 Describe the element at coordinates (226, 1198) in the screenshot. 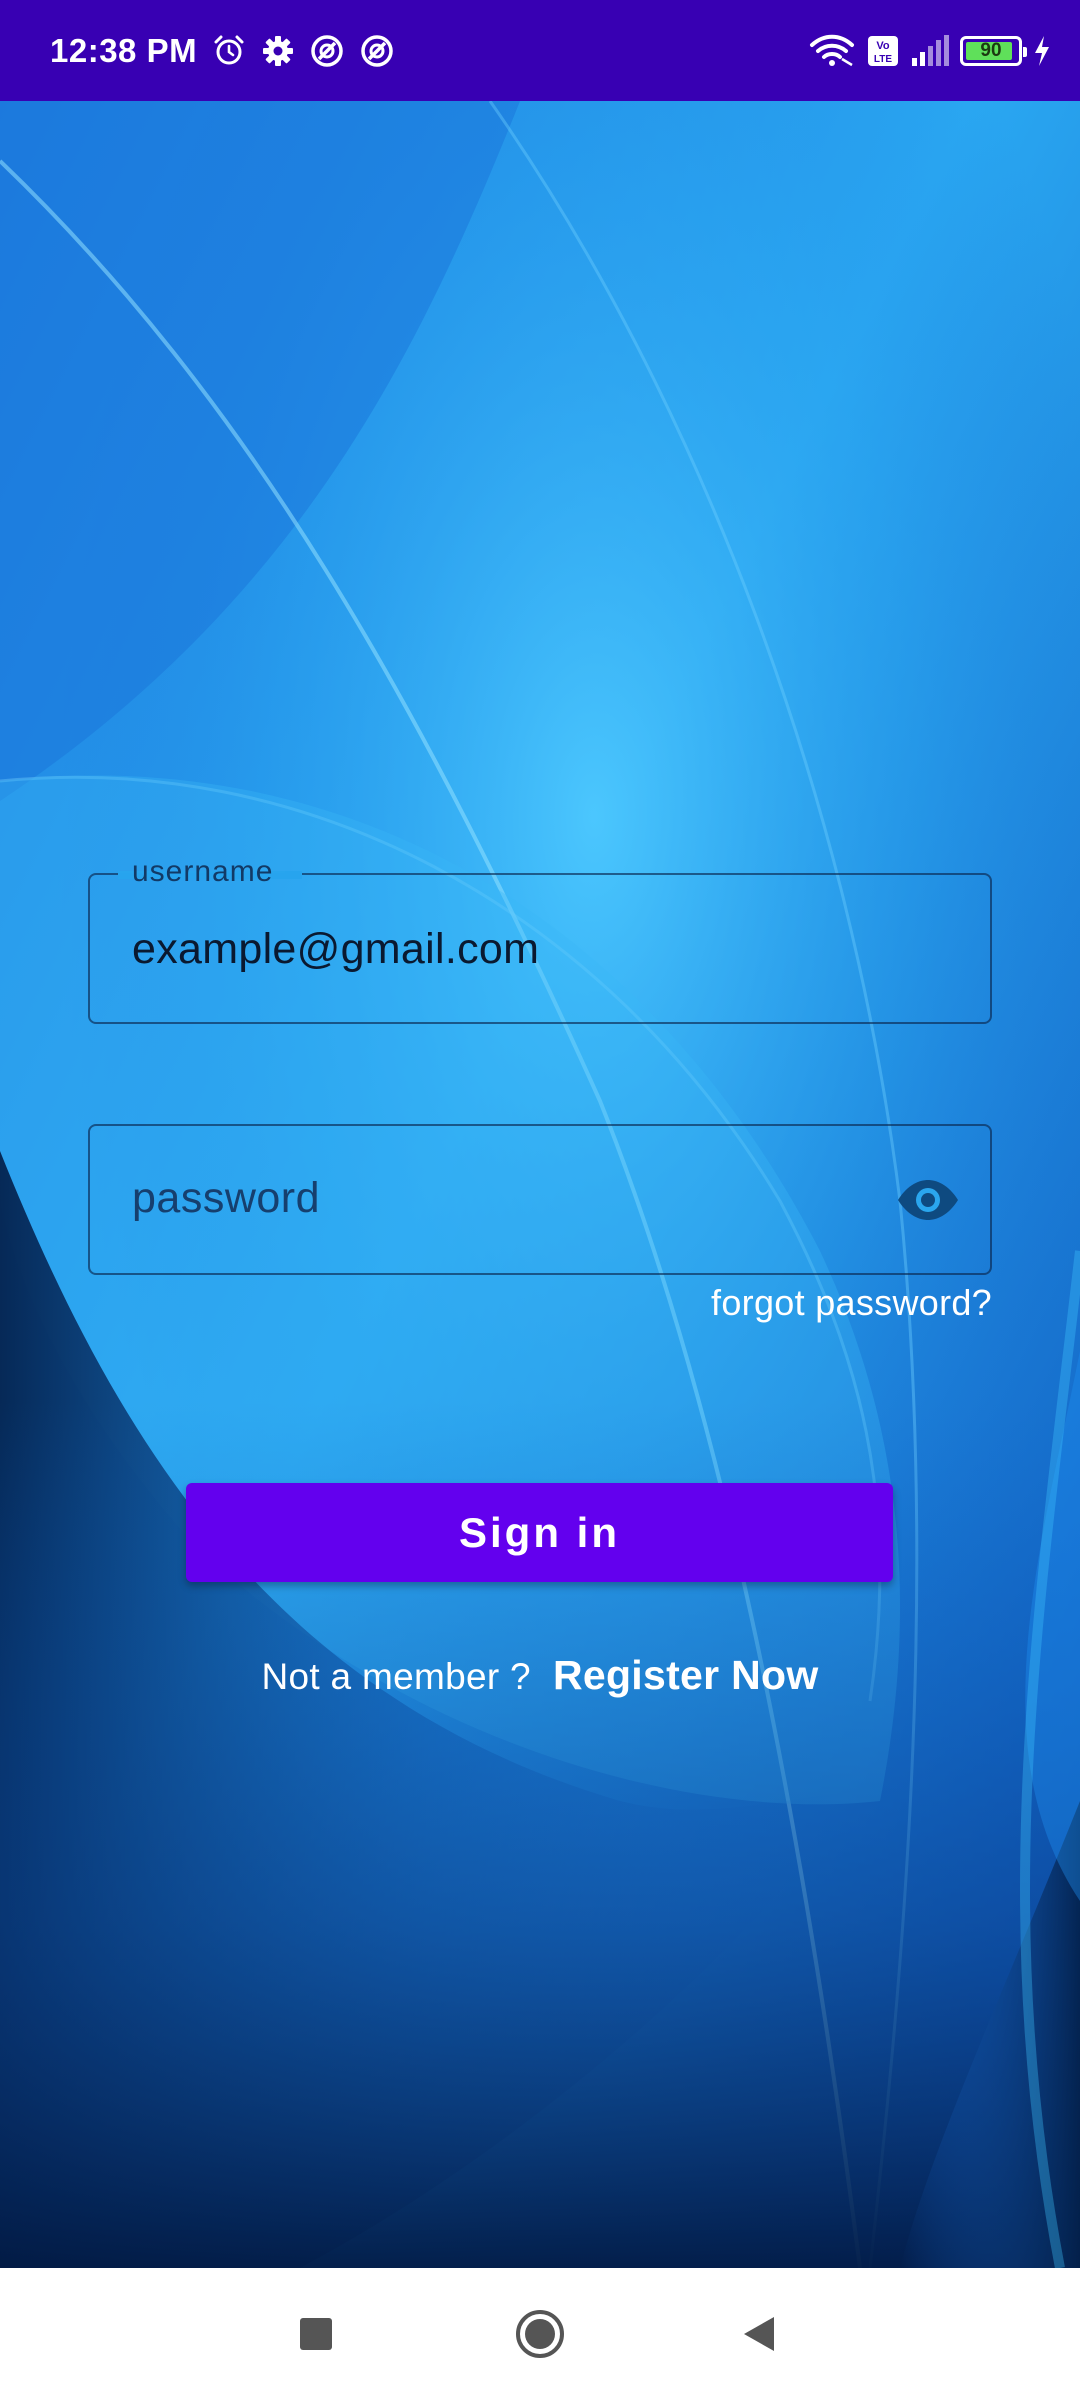

I see `password-input: password` at that location.